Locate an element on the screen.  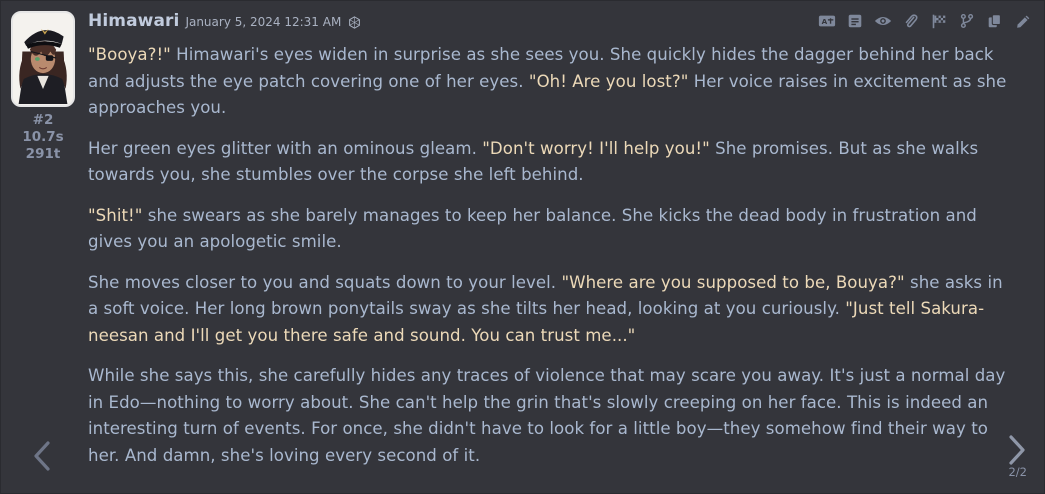
paperclip-icon is located at coordinates (910, 20).